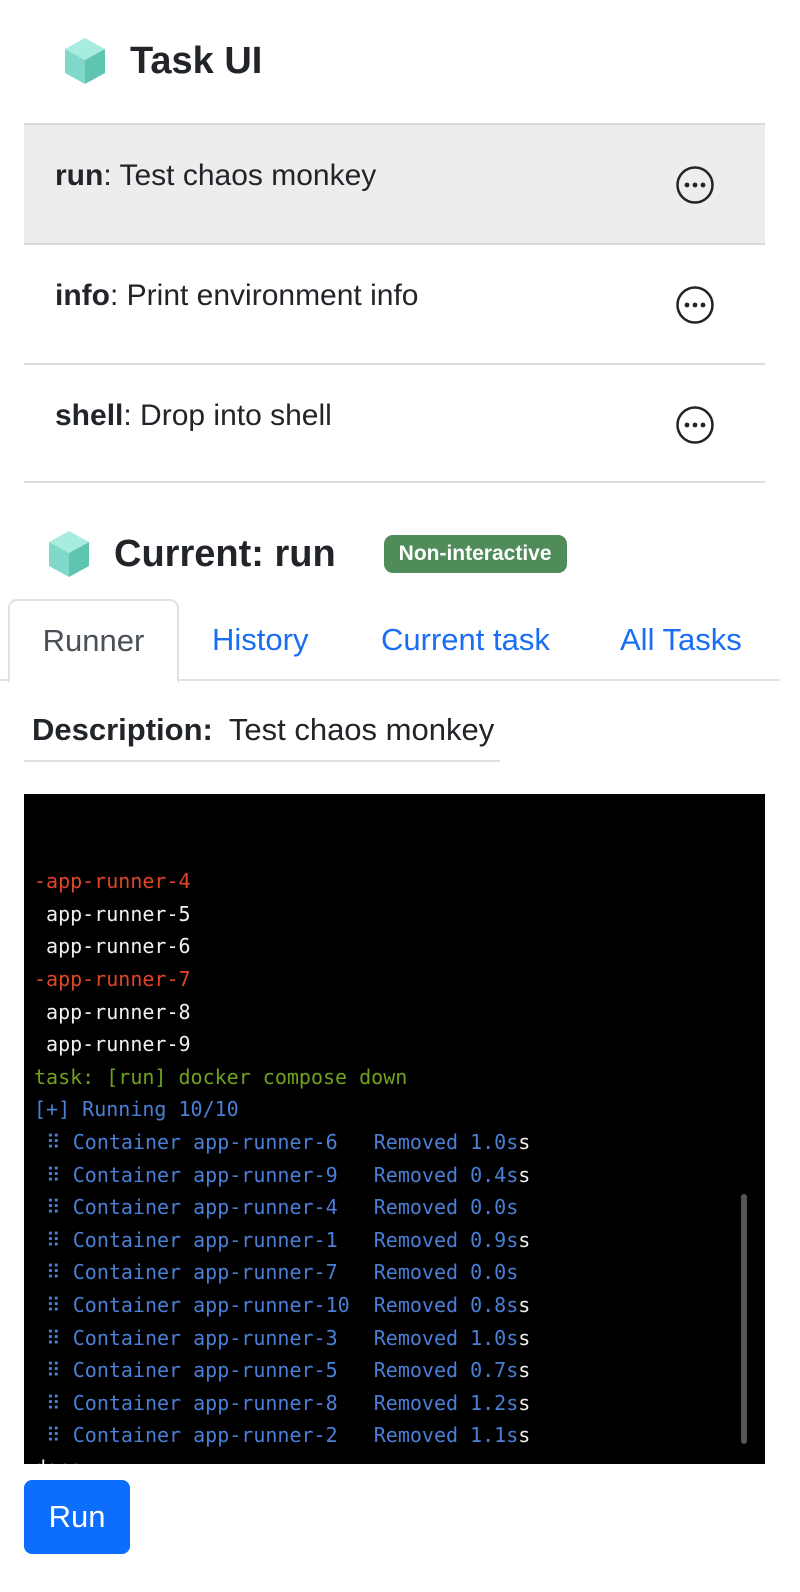  Describe the element at coordinates (122, 729) in the screenshot. I see `description-label: Description:` at that location.